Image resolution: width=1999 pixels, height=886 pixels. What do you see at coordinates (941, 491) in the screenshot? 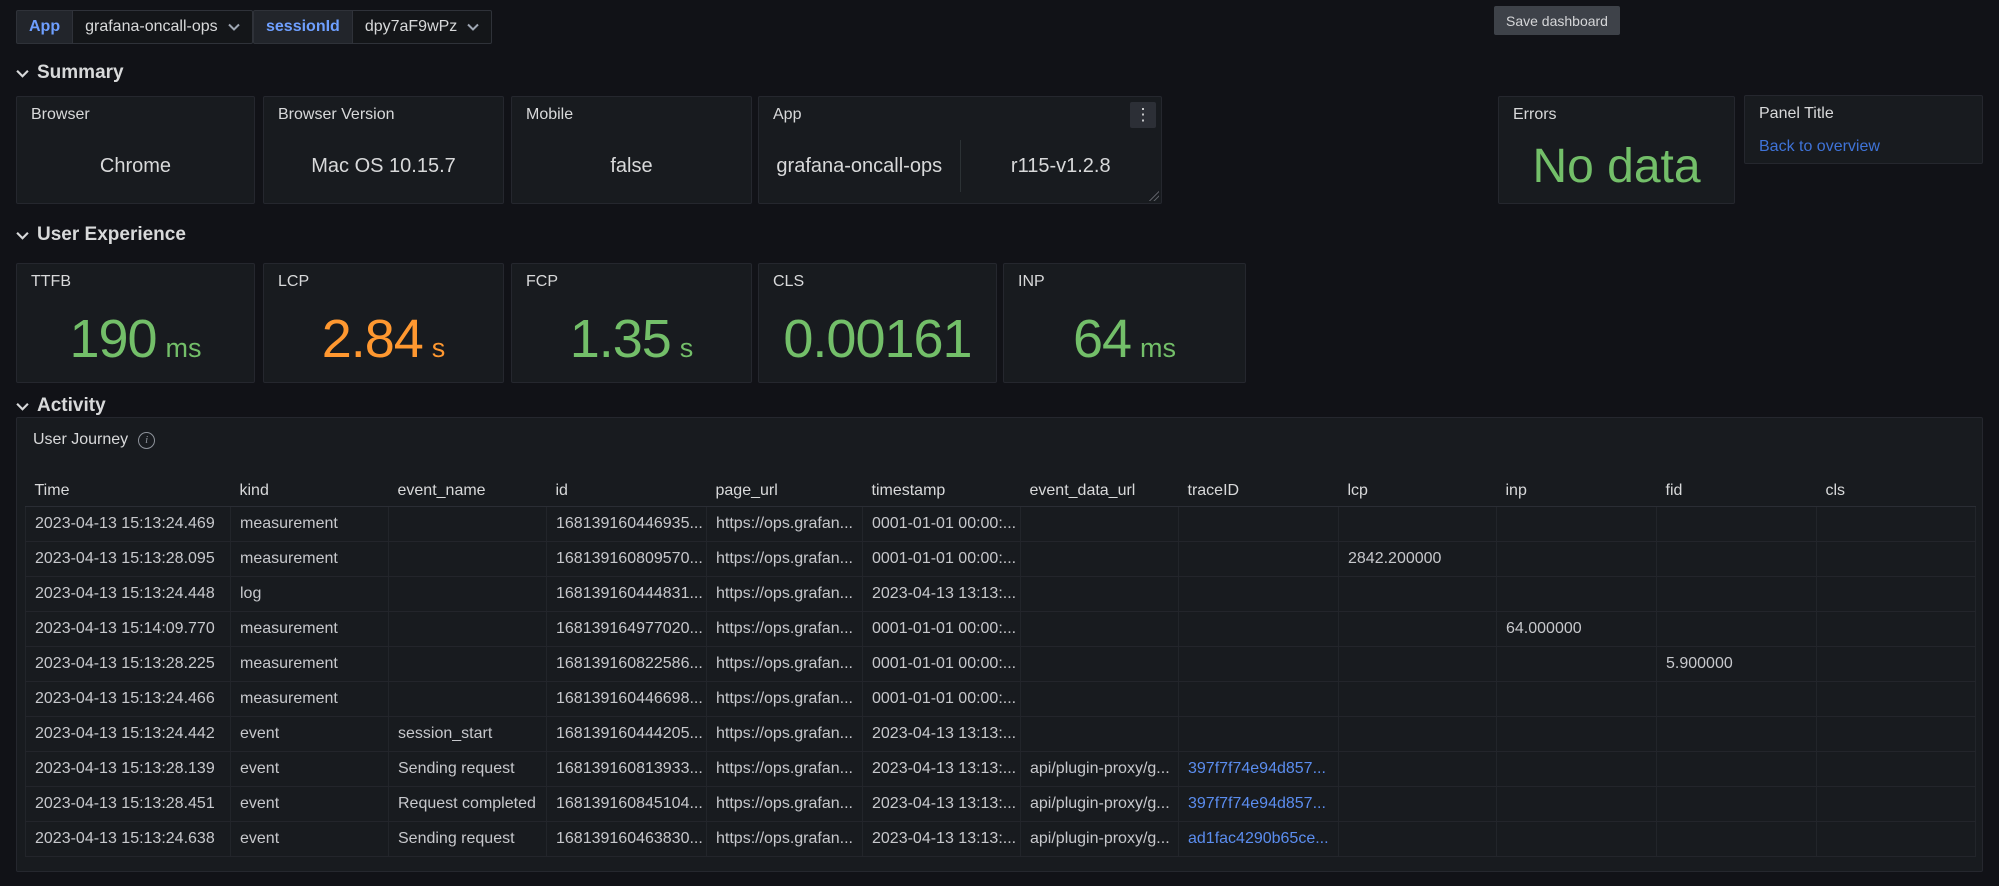
I see `column-header-timestamp: timestamp` at bounding box center [941, 491].